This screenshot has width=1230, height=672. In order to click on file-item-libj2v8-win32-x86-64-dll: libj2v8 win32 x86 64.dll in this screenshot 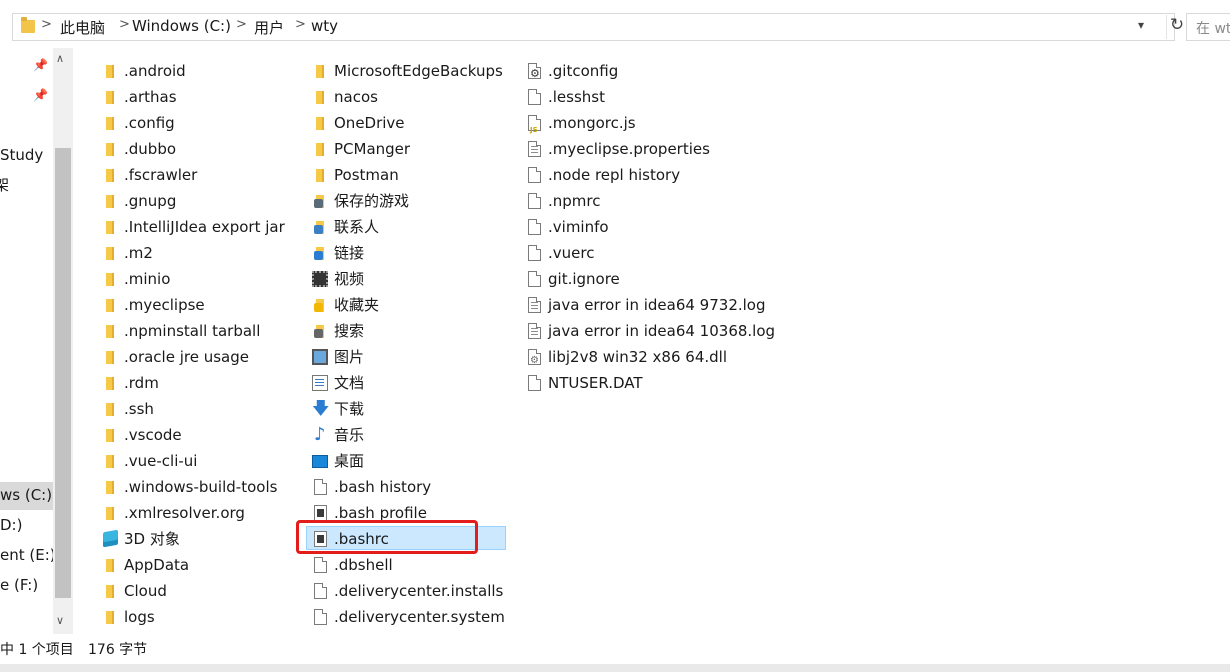, I will do `click(626, 359)`.